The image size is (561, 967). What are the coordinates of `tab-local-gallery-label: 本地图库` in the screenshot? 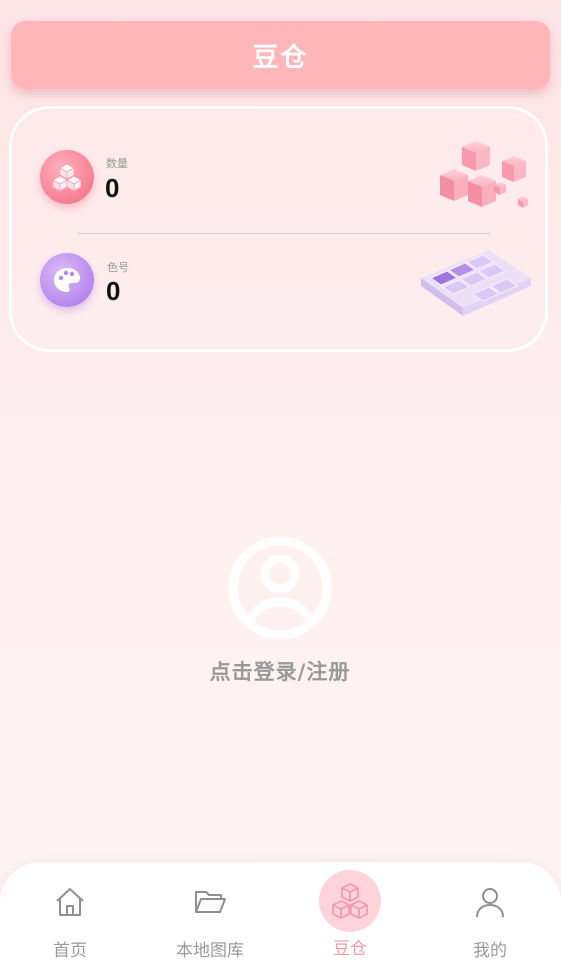 It's located at (210, 951).